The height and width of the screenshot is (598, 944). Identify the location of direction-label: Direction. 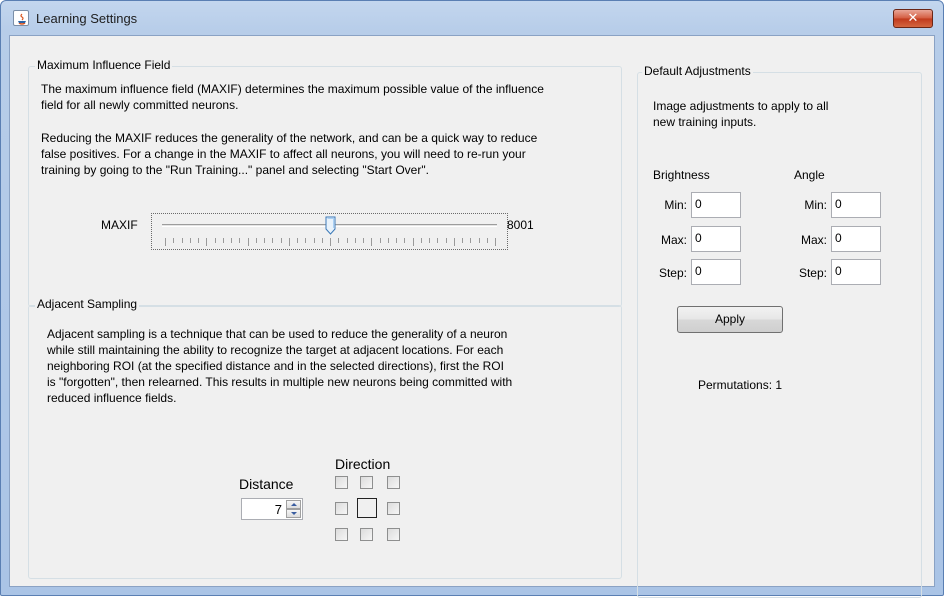
(363, 464).